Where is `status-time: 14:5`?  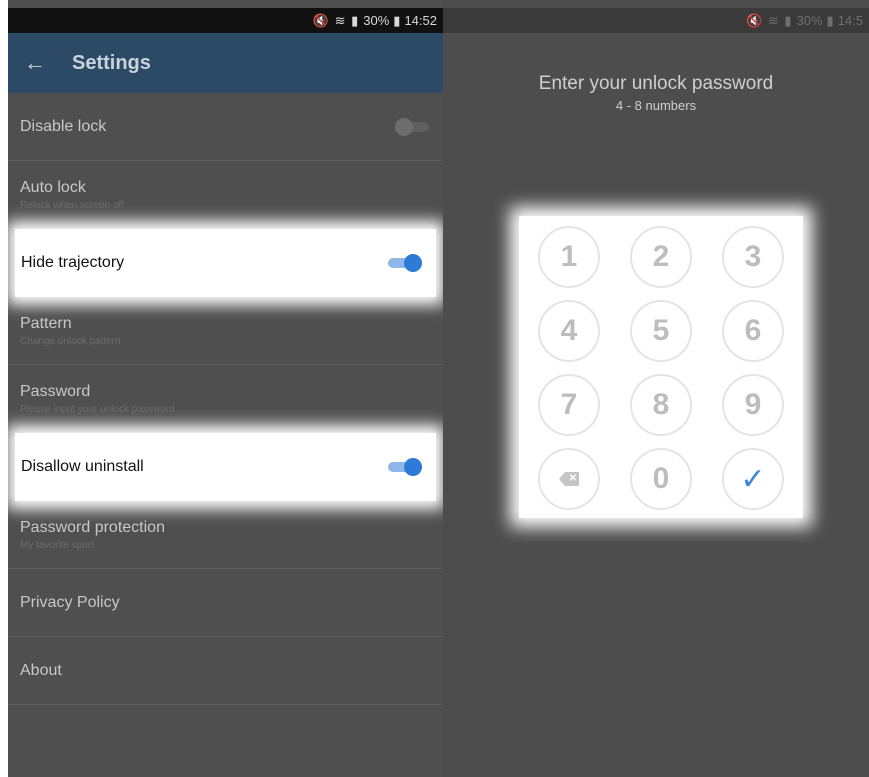
status-time: 14:5 is located at coordinates (850, 20).